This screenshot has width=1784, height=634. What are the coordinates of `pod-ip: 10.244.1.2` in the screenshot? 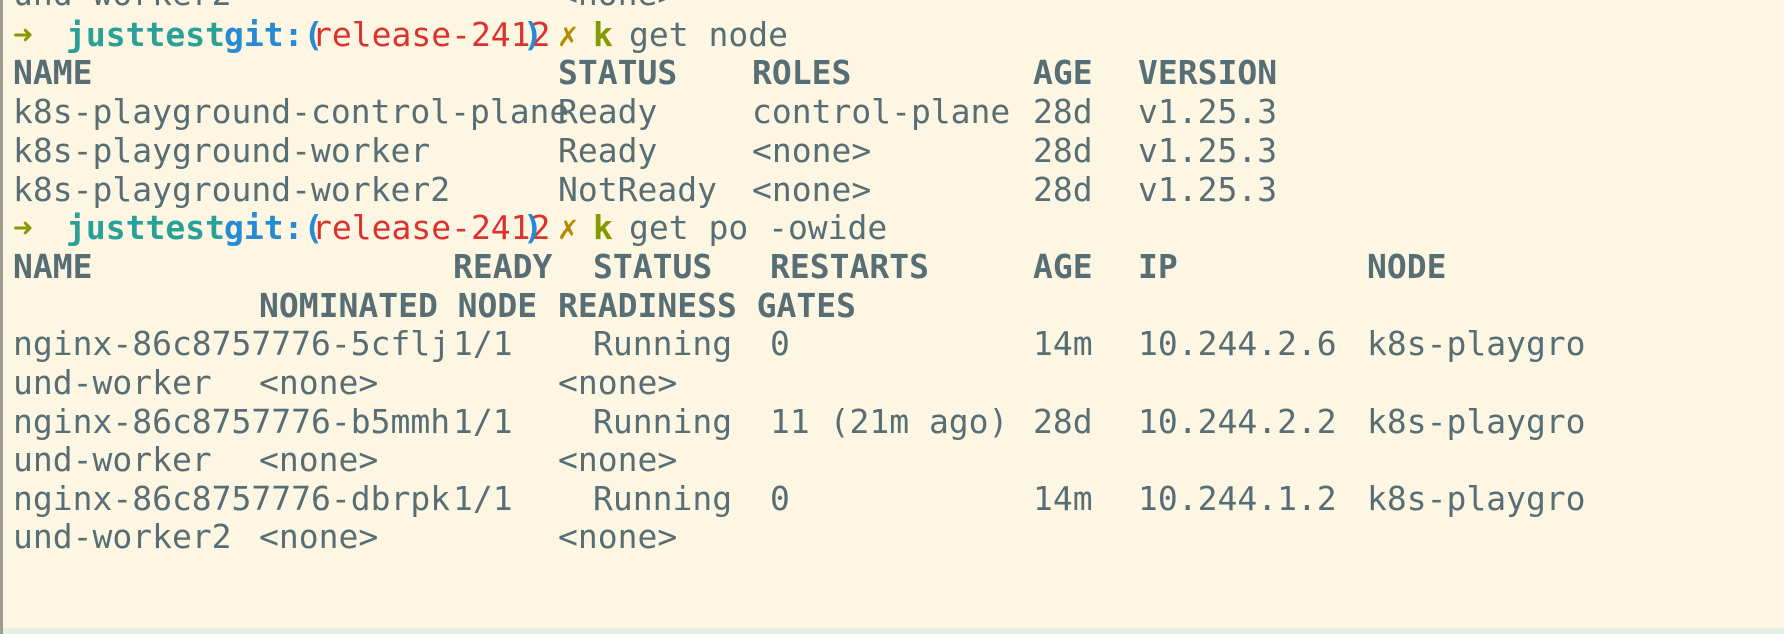 It's located at (1237, 498).